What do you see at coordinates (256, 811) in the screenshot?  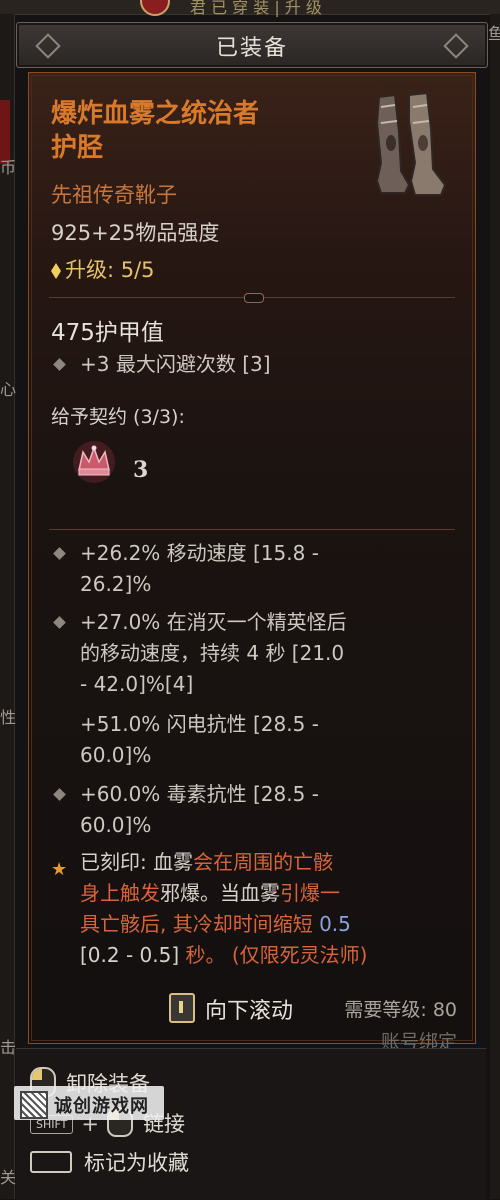 I see `affix-poison-resistance: +60.0% 毒素抗性 [28.5 - 60.0]%` at bounding box center [256, 811].